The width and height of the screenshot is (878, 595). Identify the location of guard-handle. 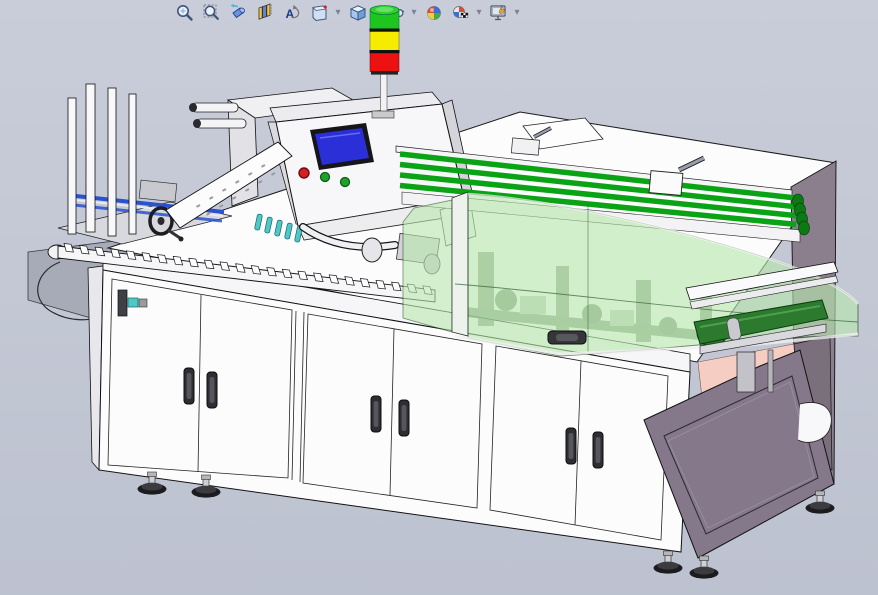
(567, 337).